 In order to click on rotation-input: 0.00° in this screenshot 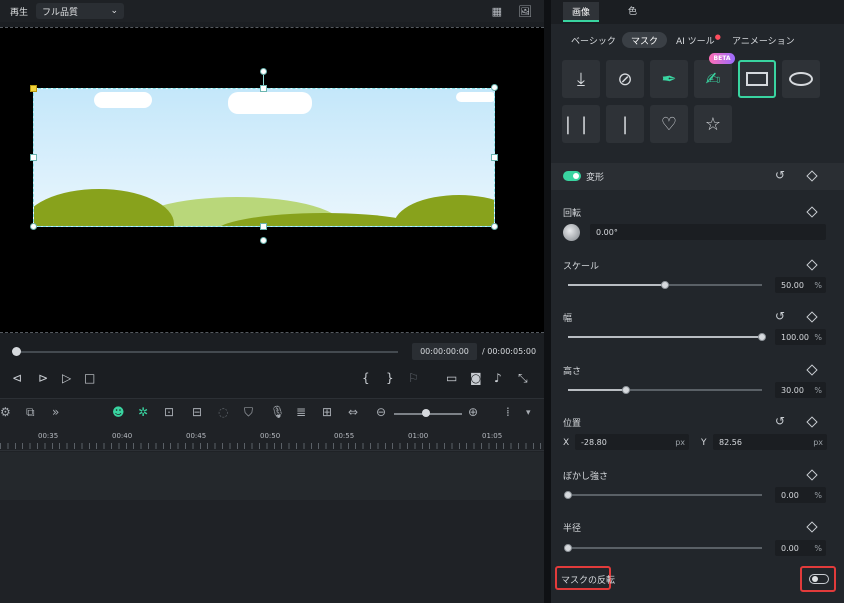, I will do `click(708, 232)`.